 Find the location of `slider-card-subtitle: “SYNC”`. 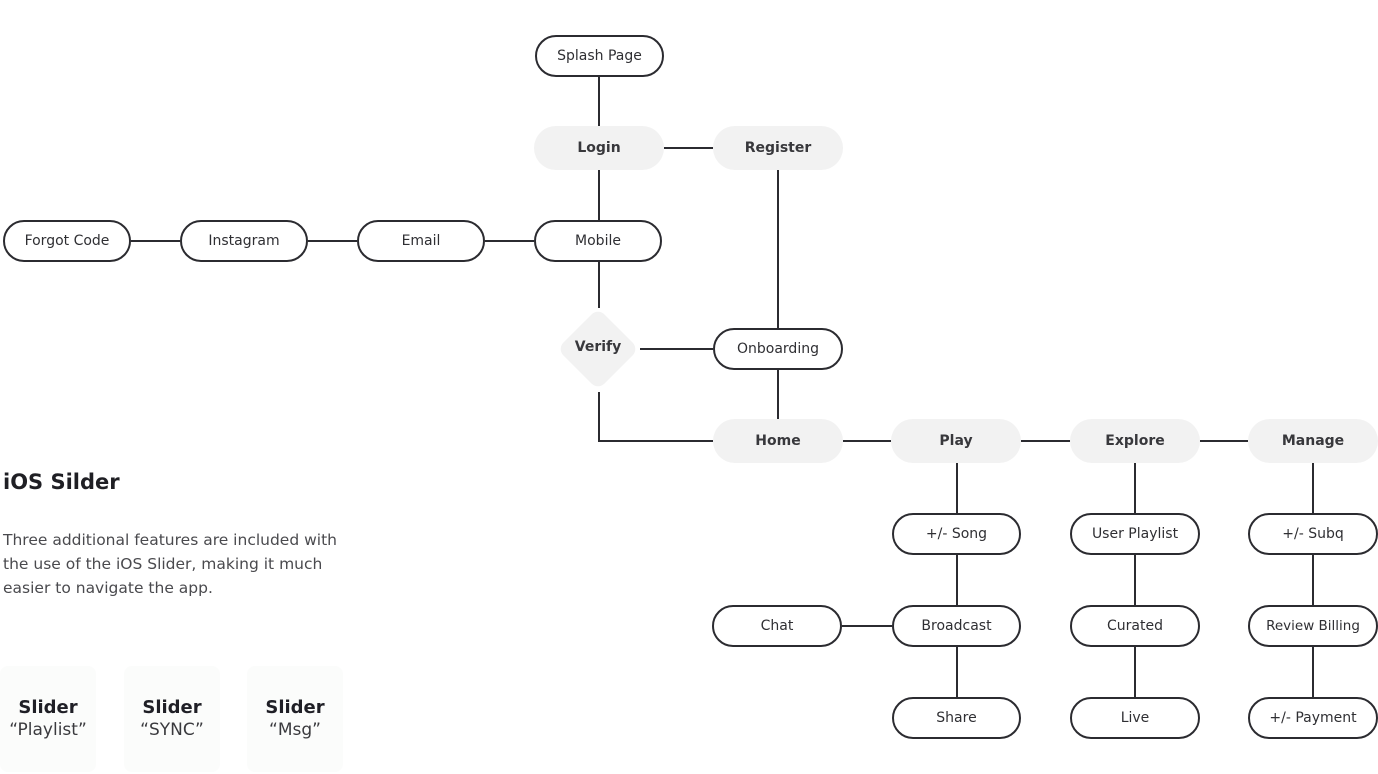

slider-card-subtitle: “SYNC” is located at coordinates (172, 730).